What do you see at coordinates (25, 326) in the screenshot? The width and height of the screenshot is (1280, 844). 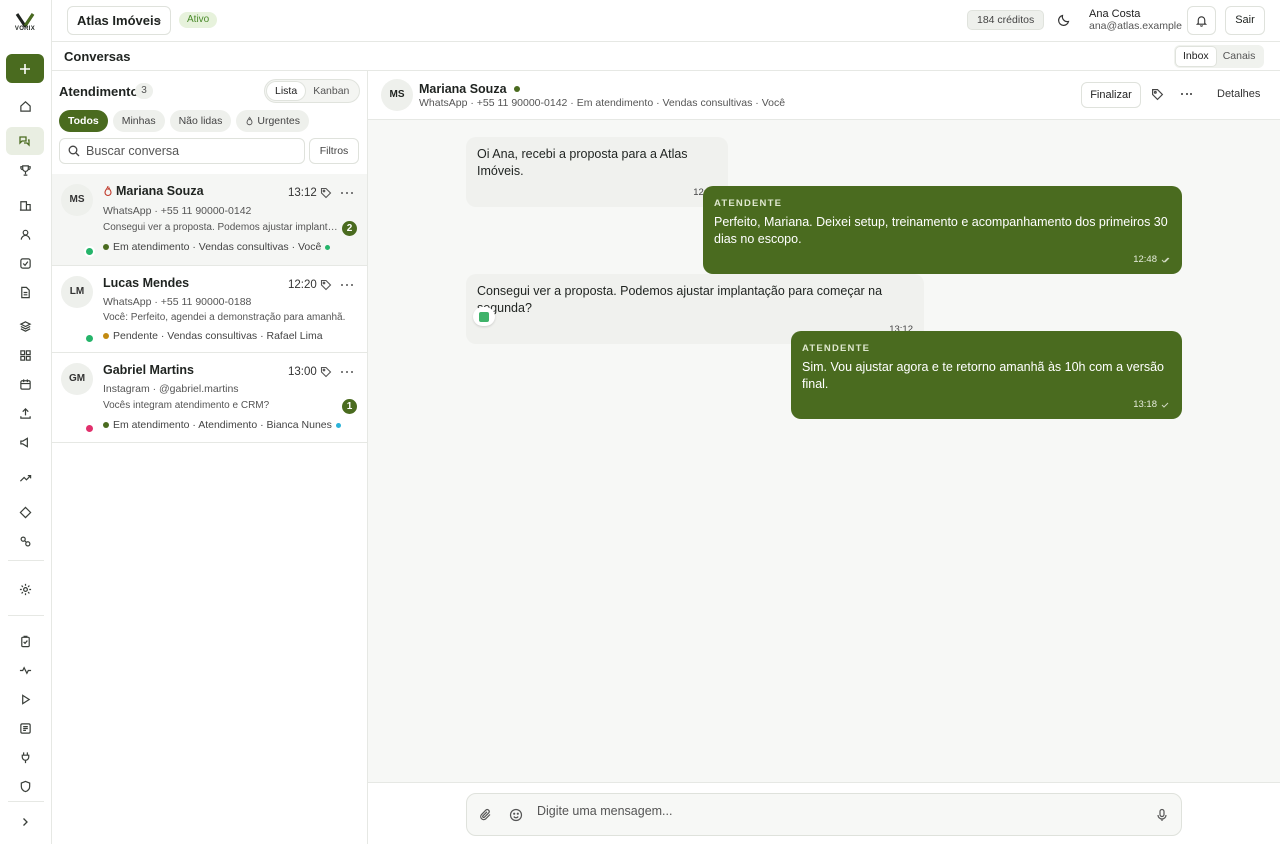 I see `layers-icon` at bounding box center [25, 326].